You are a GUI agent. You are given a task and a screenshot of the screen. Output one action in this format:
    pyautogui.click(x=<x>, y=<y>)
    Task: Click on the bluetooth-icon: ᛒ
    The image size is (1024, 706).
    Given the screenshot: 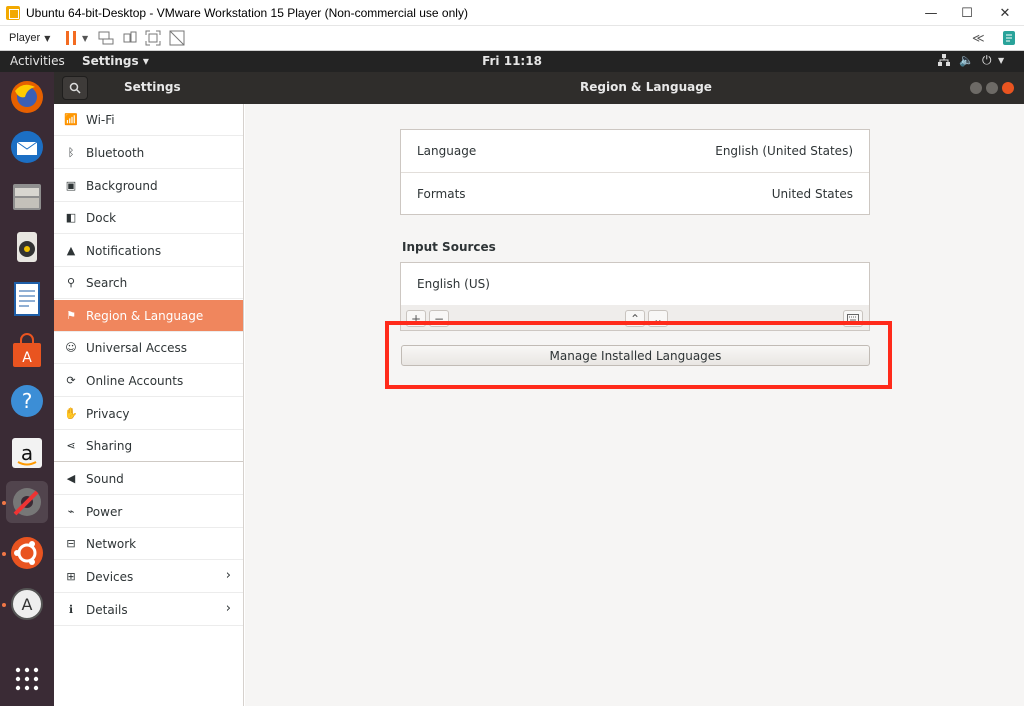 What is the action you would take?
    pyautogui.click(x=71, y=152)
    